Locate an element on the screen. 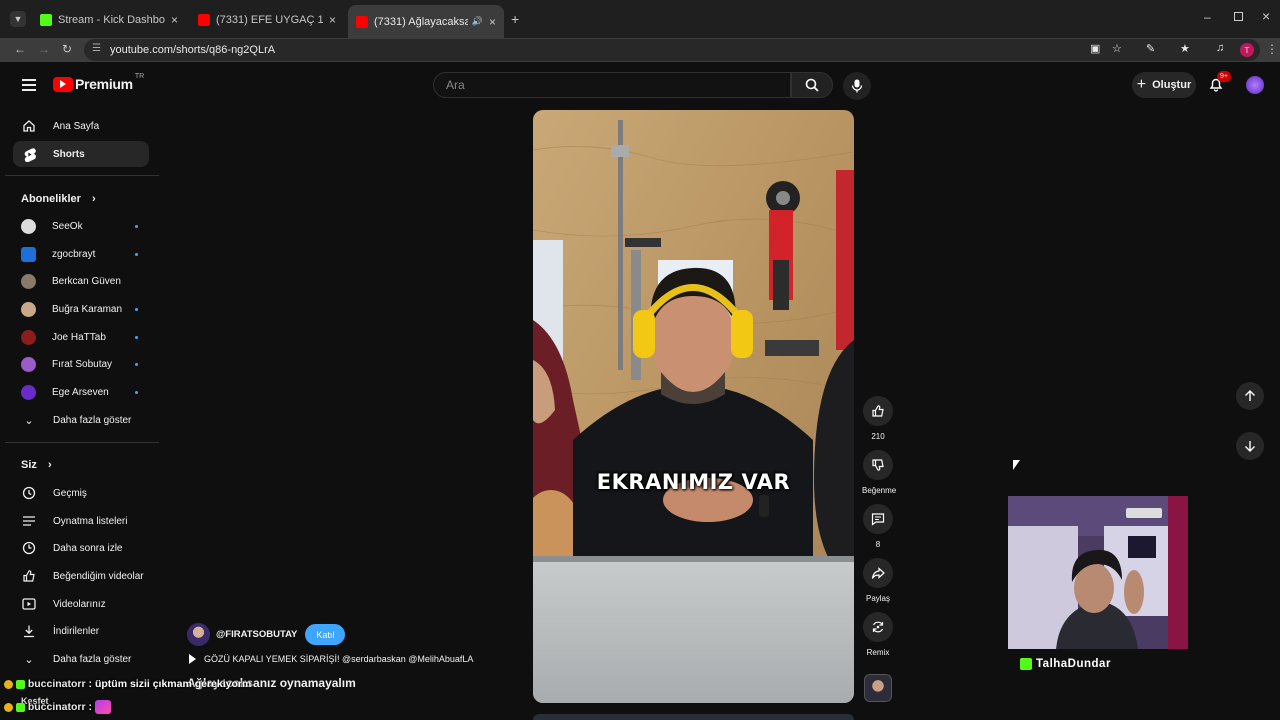 The image size is (1280, 720). sidebar-item-liked: Beğendiğim videolar is located at coordinates (81, 576).